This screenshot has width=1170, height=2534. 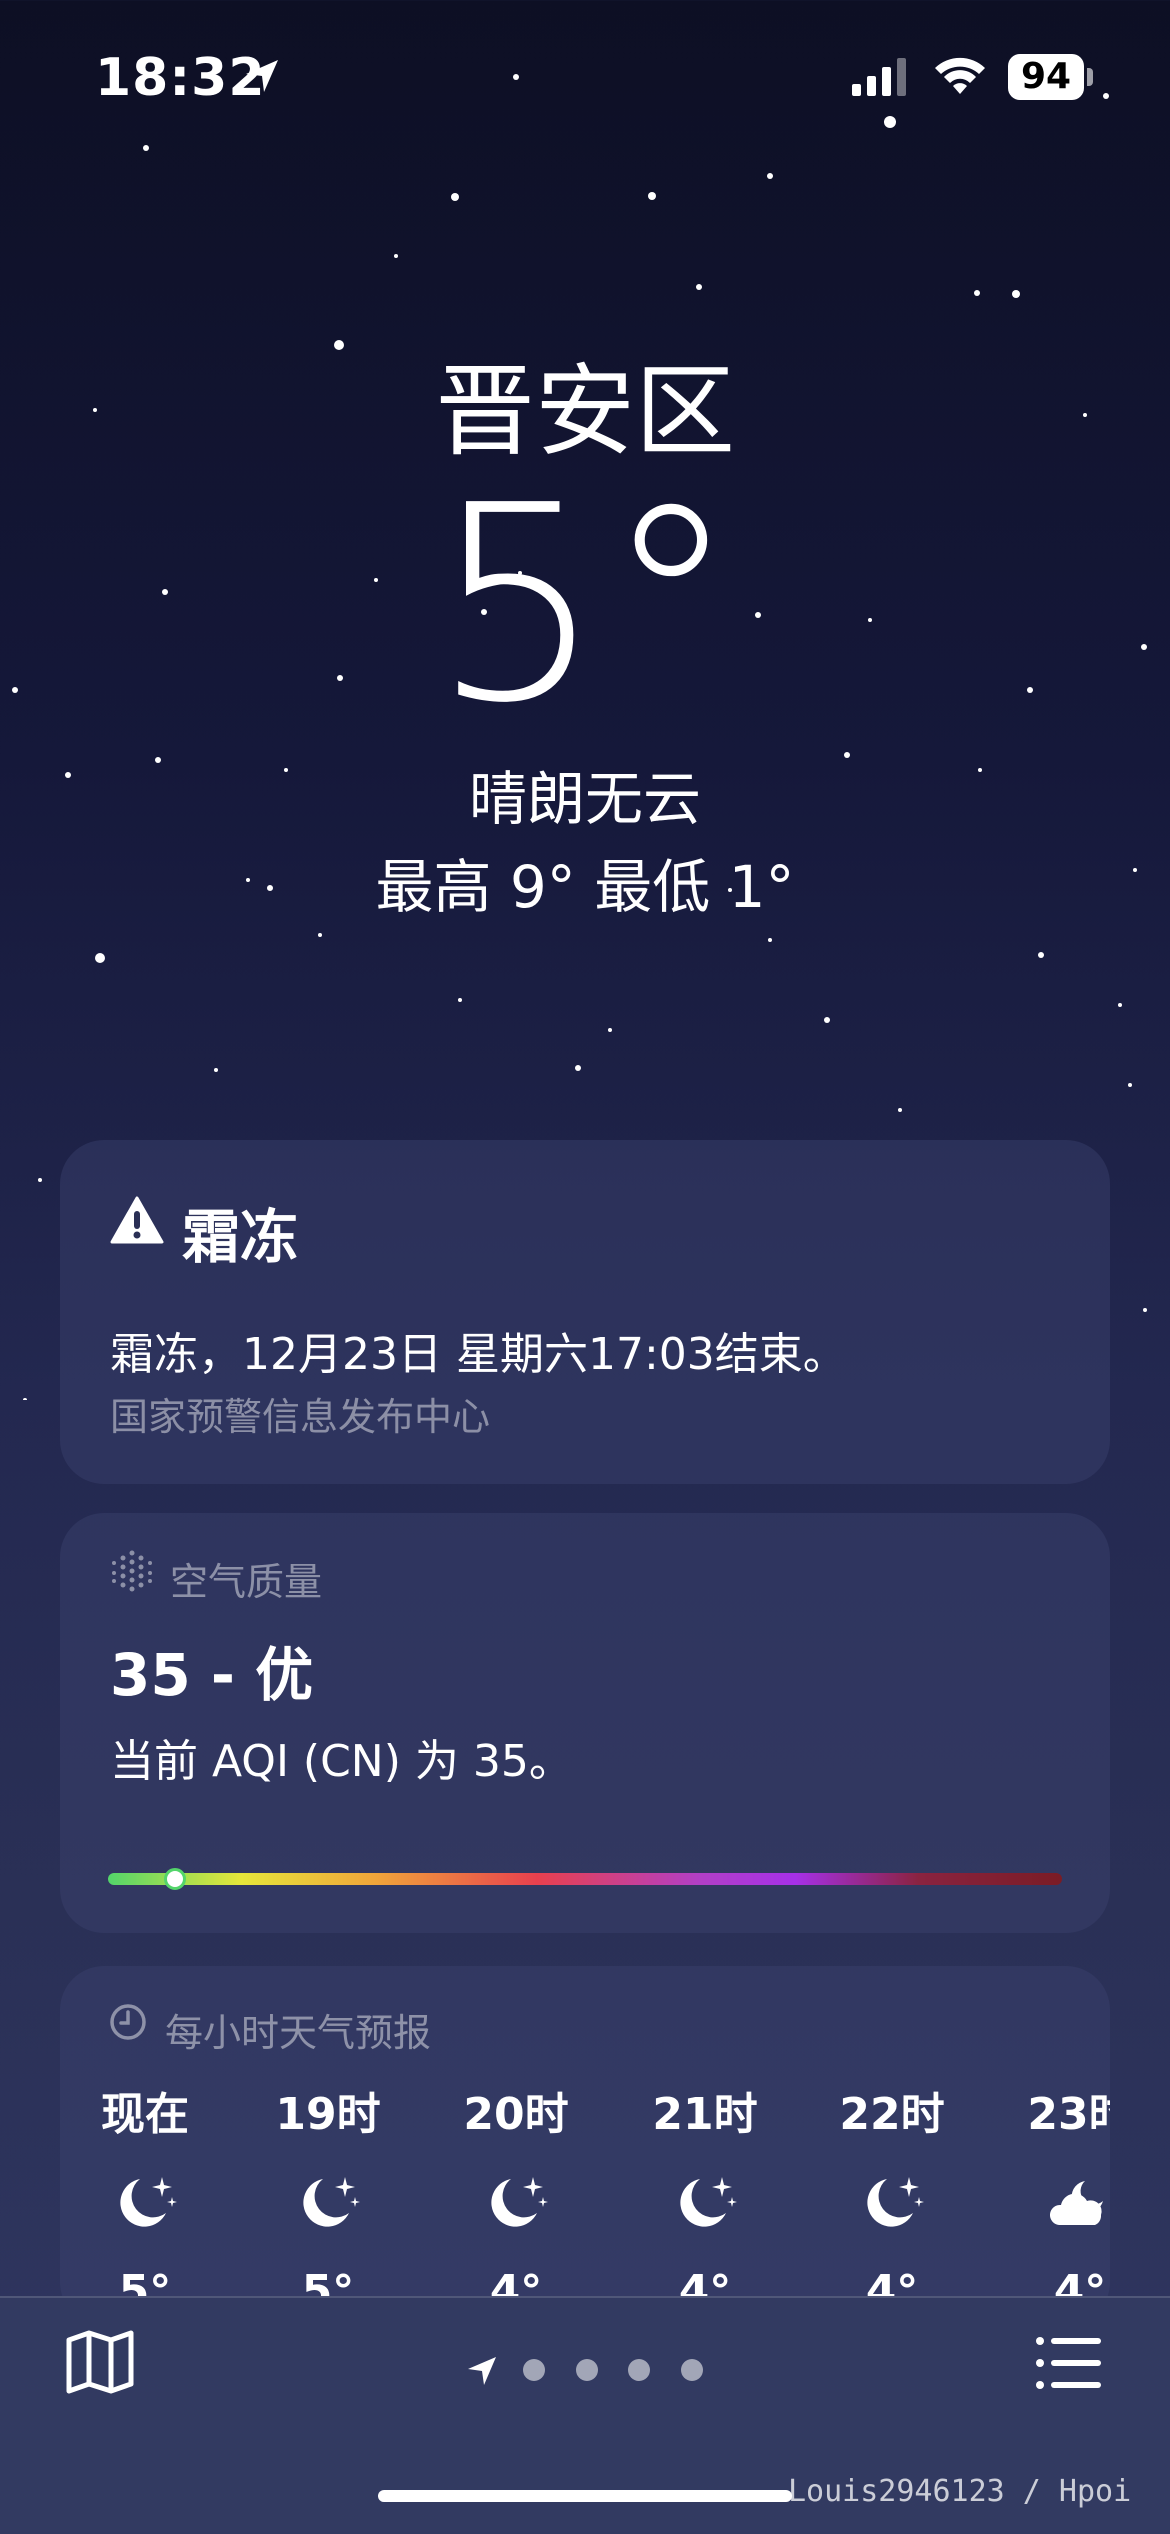 What do you see at coordinates (1076, 2203) in the screenshot?
I see `cloud-moon-icon` at bounding box center [1076, 2203].